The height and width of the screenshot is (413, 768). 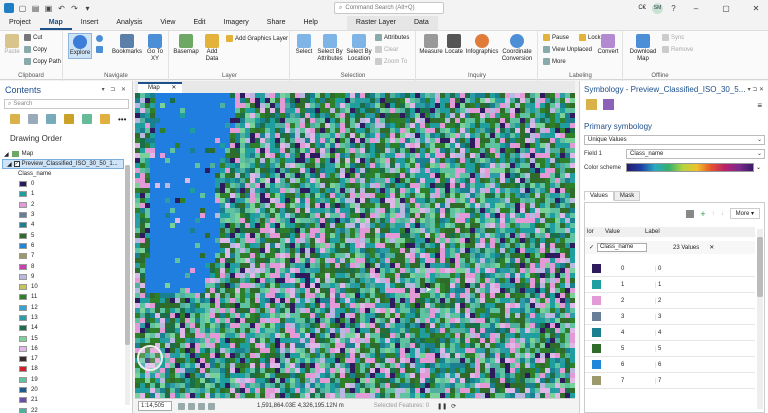 I want to click on renderer-dropdown: Unique Values ⌄, so click(x=674, y=140).